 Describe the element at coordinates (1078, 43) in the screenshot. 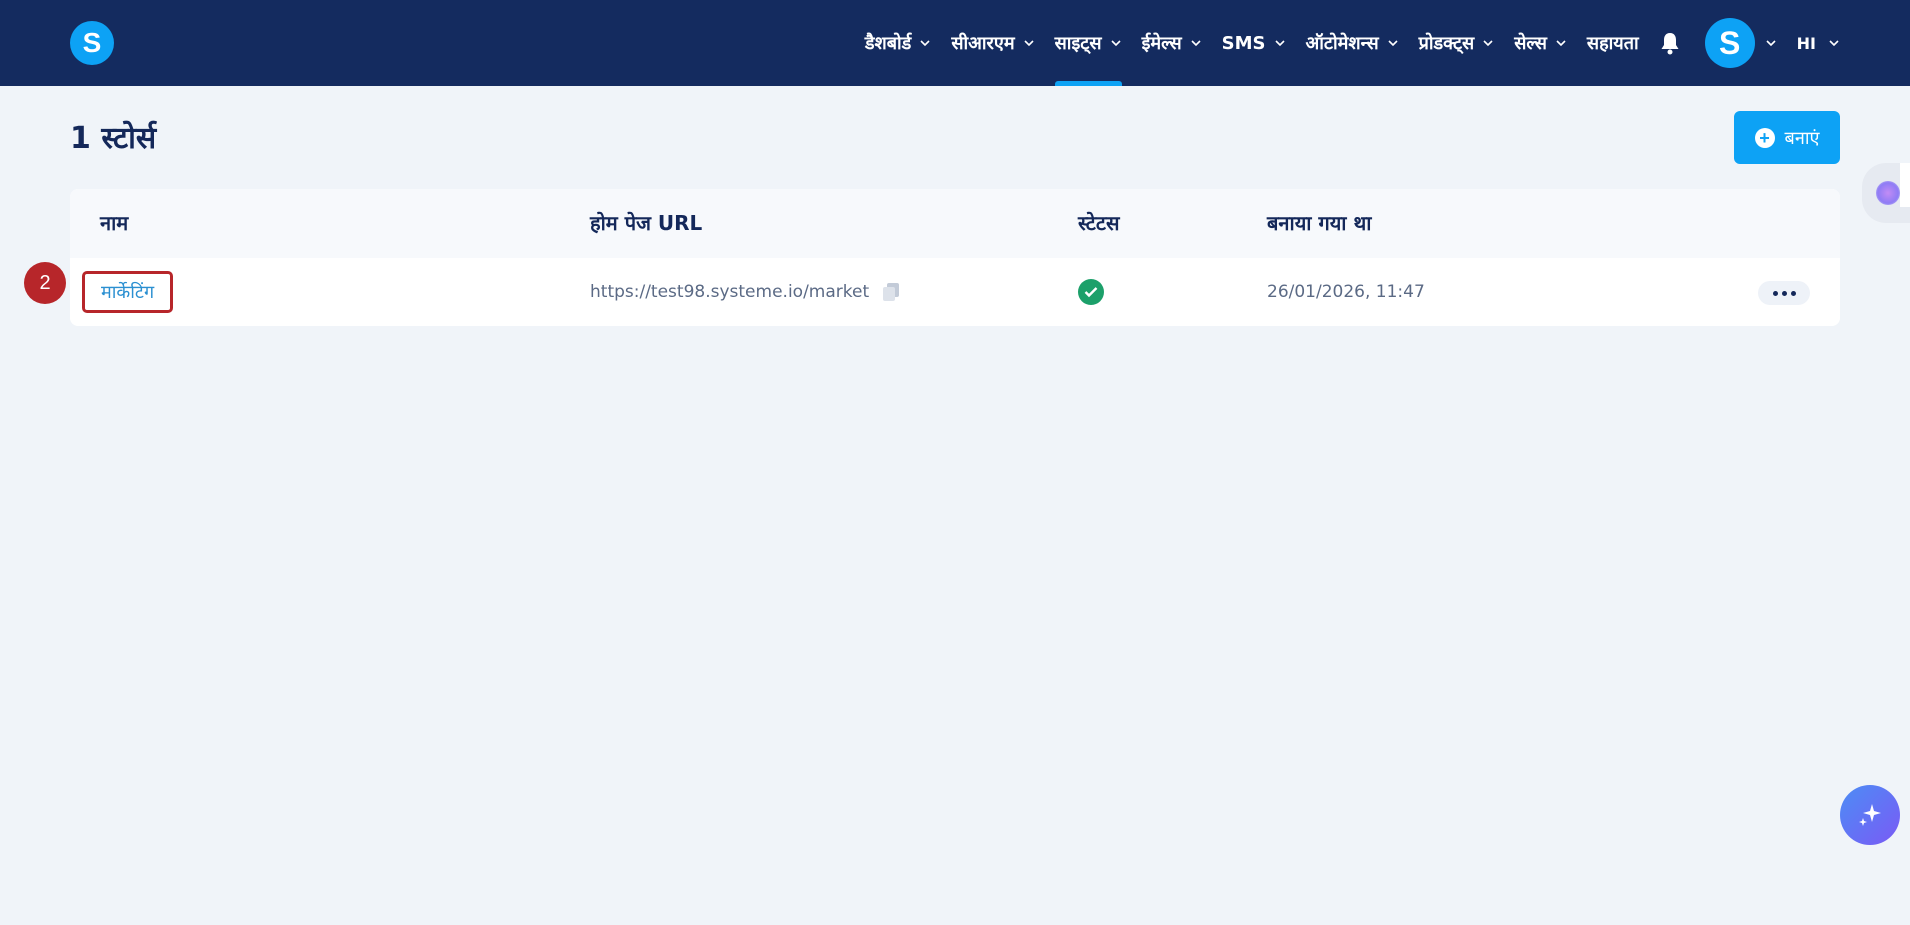

I see `nav-label: साइट्स` at that location.